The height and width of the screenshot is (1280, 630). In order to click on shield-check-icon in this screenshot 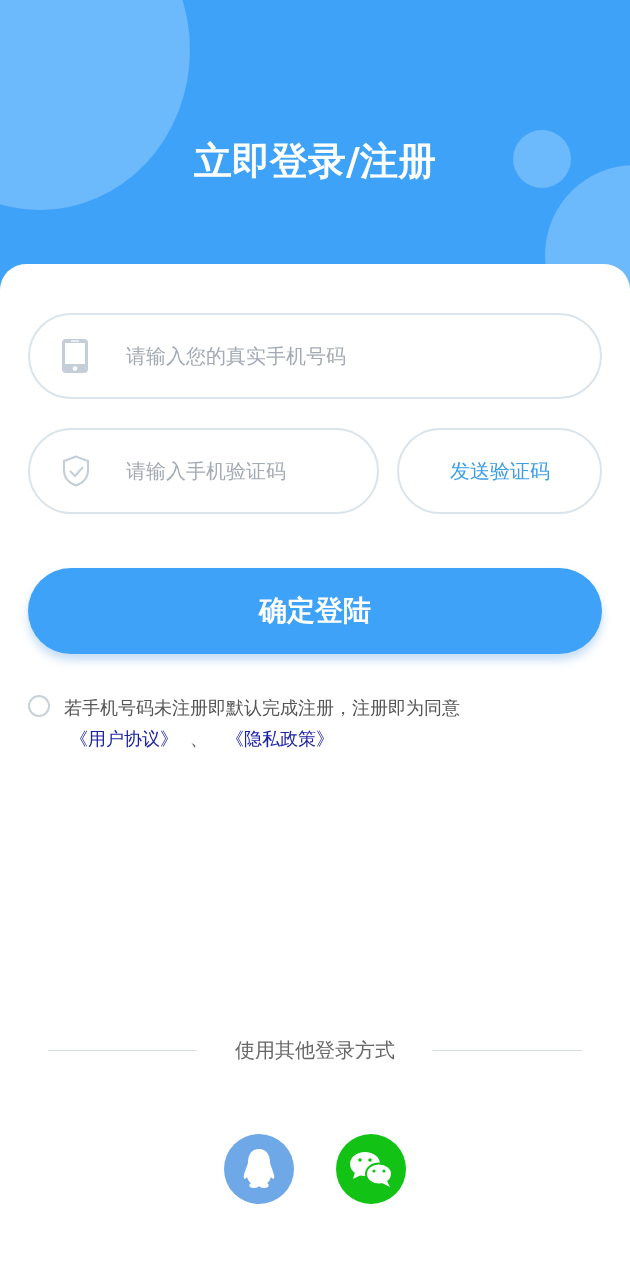, I will do `click(76, 471)`.